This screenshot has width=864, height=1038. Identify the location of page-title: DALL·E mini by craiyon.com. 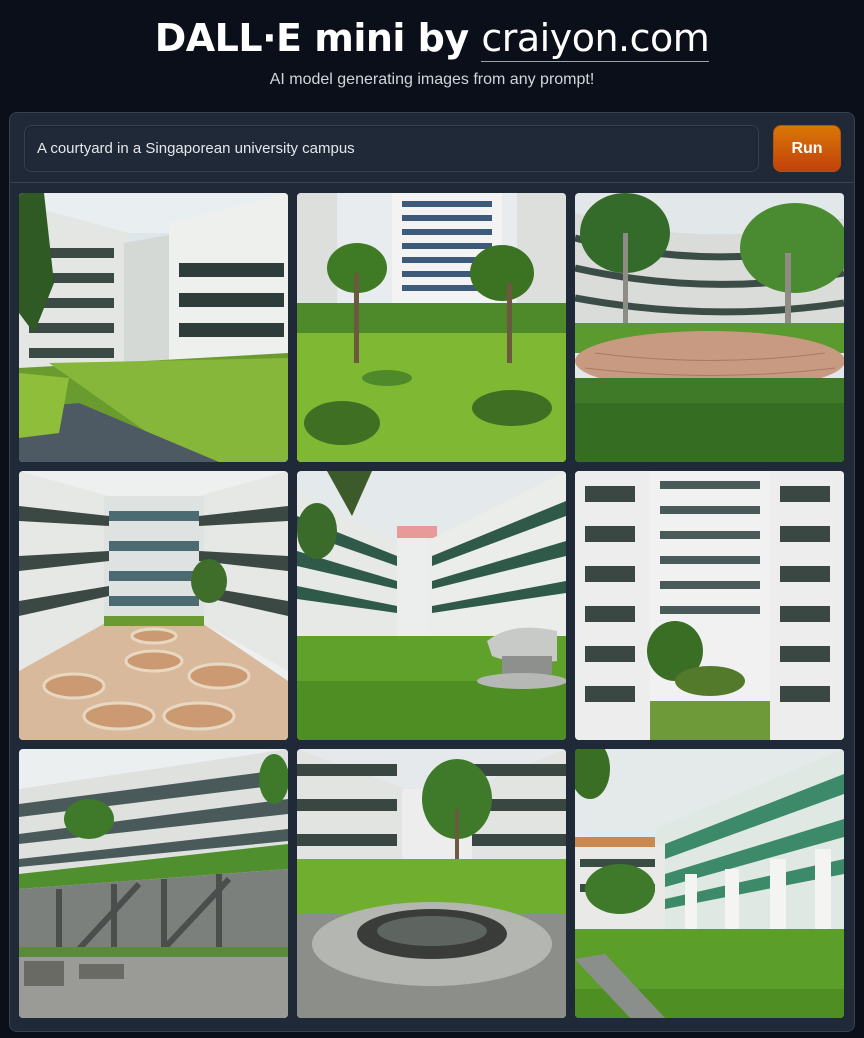
(432, 38).